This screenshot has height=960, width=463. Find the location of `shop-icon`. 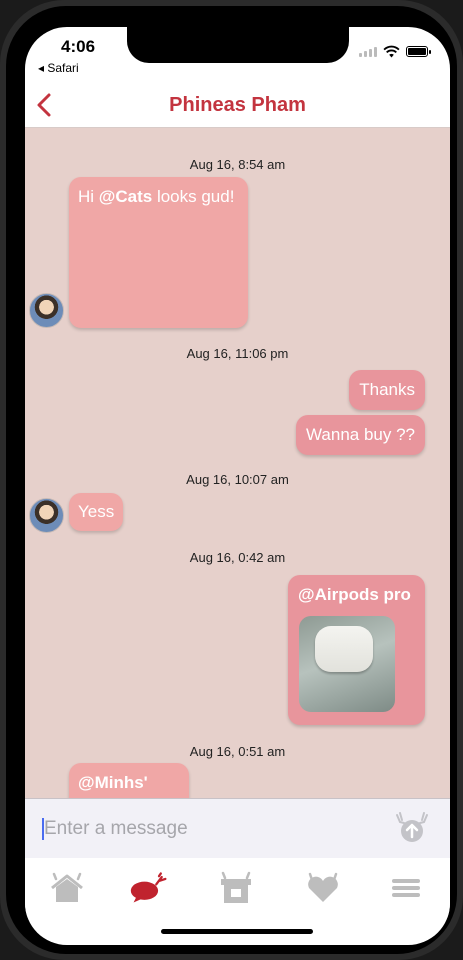

shop-icon is located at coordinates (236, 888).